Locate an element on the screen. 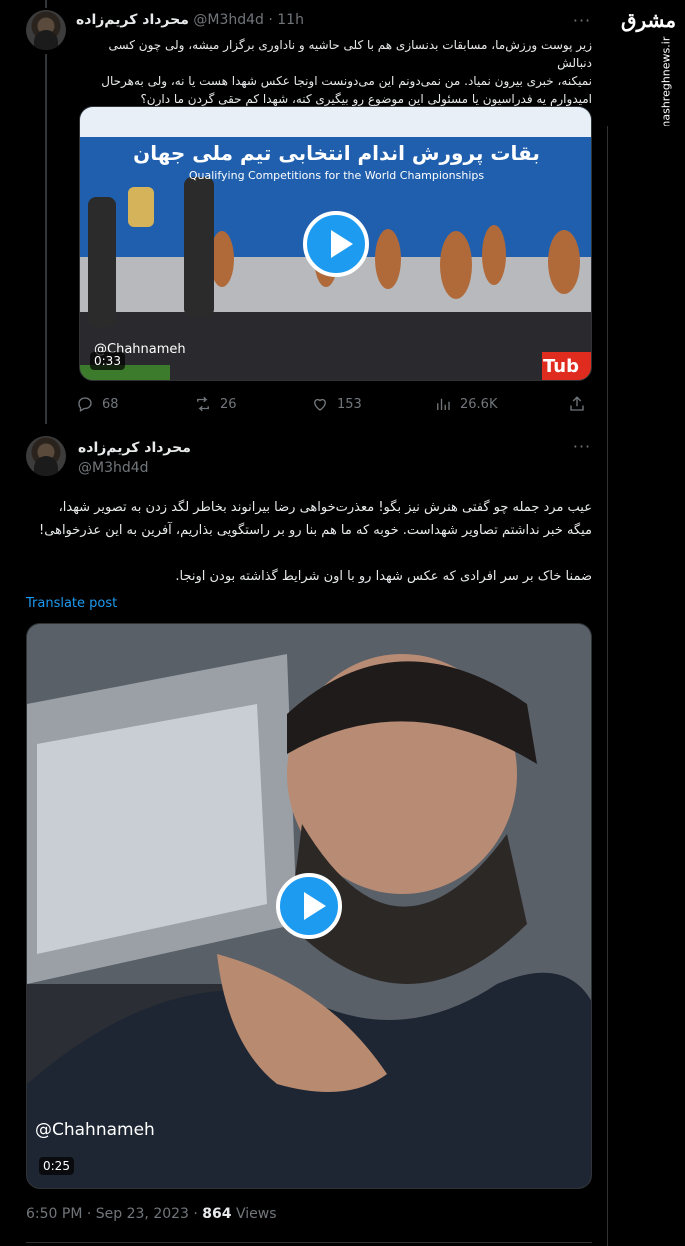 The height and width of the screenshot is (1246, 685). tweet-header: محرداد کریم‌زاده @M3hd4d · 11h is located at coordinates (190, 22).